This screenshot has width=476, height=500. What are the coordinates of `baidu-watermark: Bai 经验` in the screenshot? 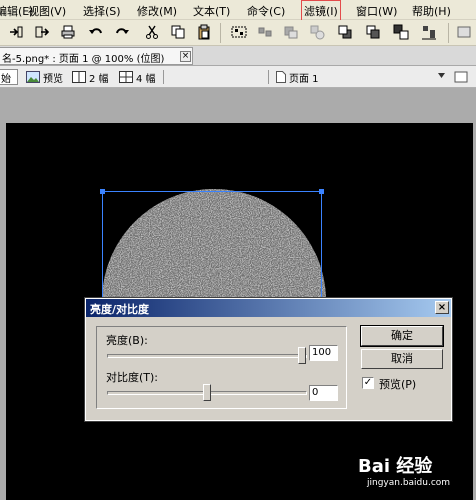 It's located at (395, 466).